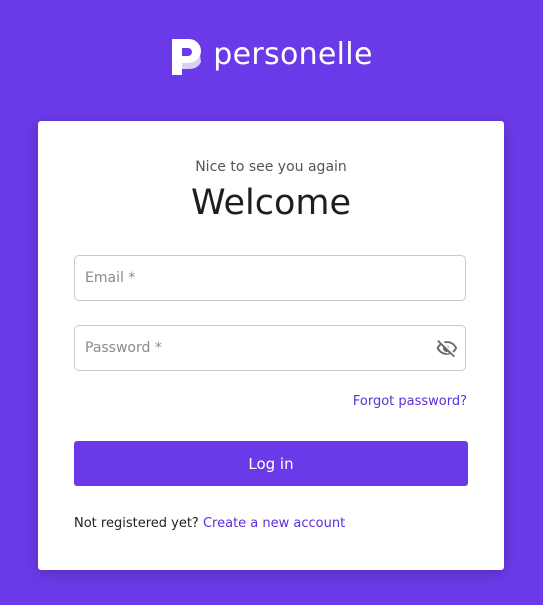  What do you see at coordinates (255, 278) in the screenshot?
I see `email-input` at bounding box center [255, 278].